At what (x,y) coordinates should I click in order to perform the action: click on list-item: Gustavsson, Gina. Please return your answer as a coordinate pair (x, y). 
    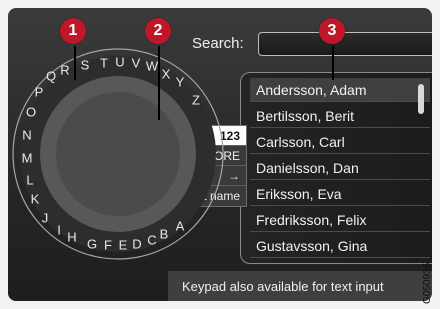
    Looking at the image, I should click on (340, 246).